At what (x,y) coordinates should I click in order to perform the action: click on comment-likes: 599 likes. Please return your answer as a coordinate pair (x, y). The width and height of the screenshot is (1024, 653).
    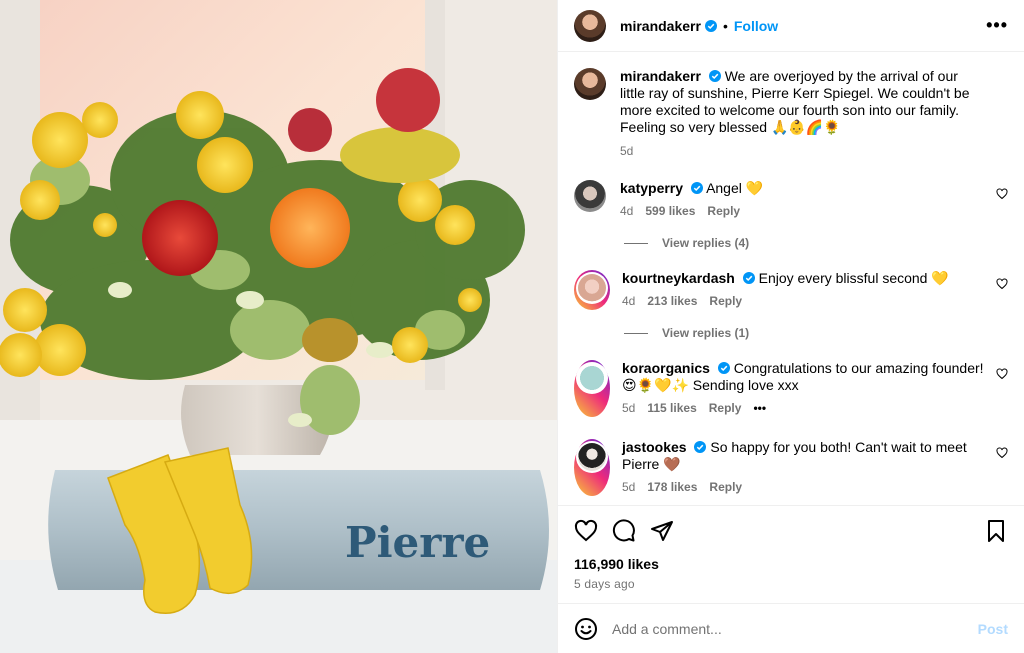
    Looking at the image, I should click on (670, 211).